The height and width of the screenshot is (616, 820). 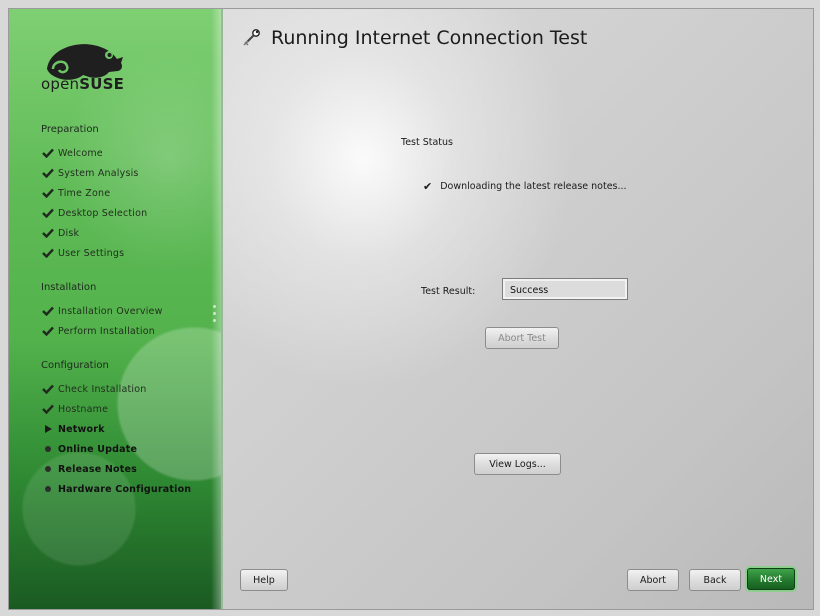 I want to click on test-status-label: Test Status, so click(x=427, y=142).